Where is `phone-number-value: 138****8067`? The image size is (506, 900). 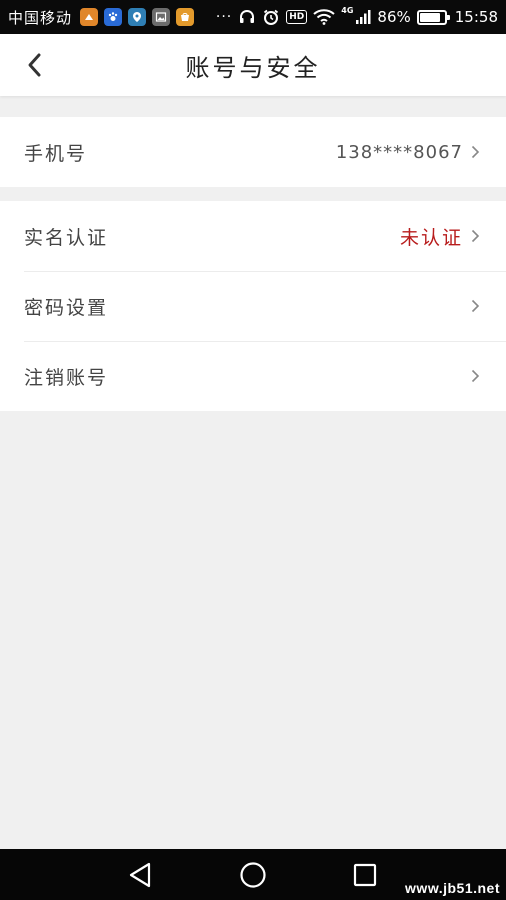
phone-number-value: 138****8067 is located at coordinates (399, 152).